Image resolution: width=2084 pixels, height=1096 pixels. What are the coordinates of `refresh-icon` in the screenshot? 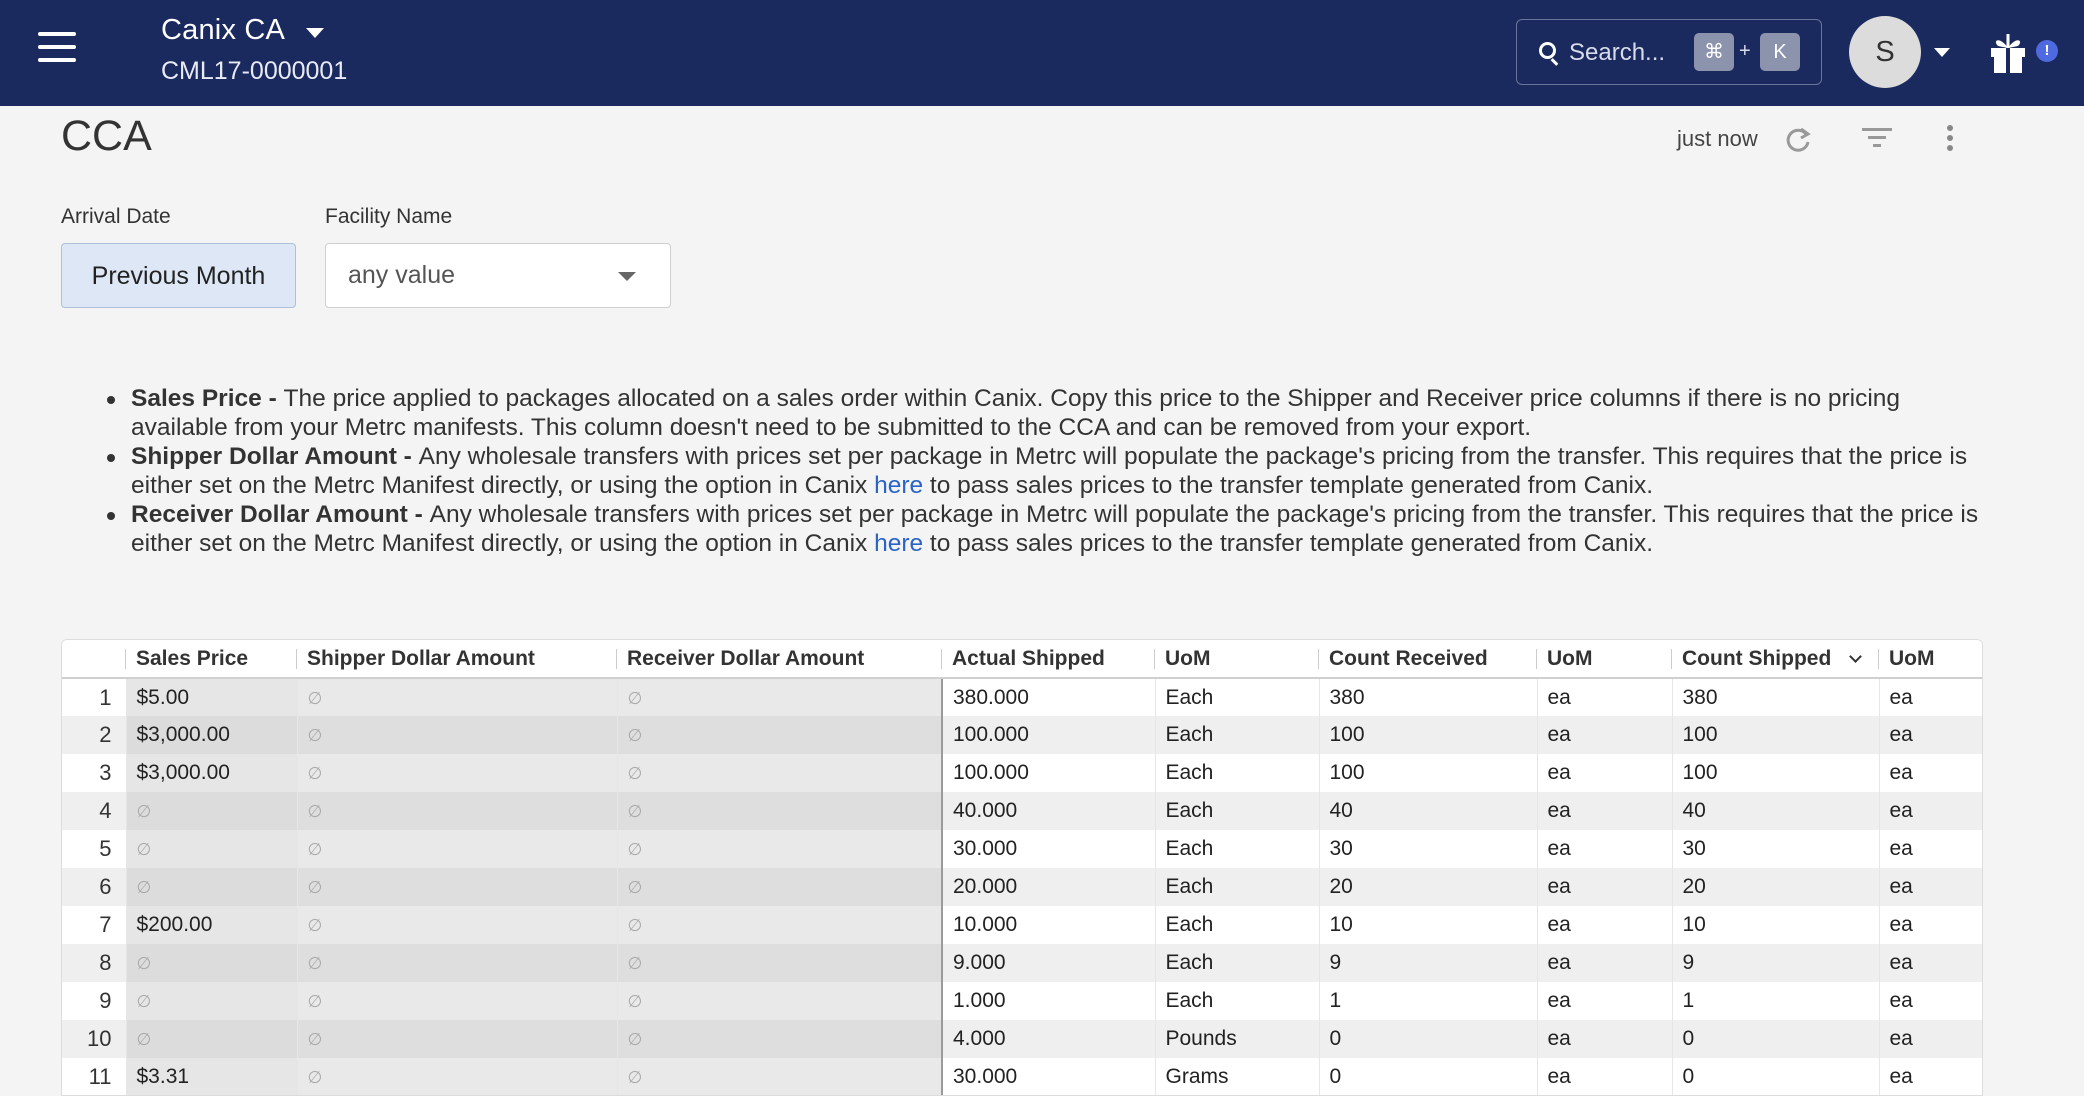 It's located at (1798, 140).